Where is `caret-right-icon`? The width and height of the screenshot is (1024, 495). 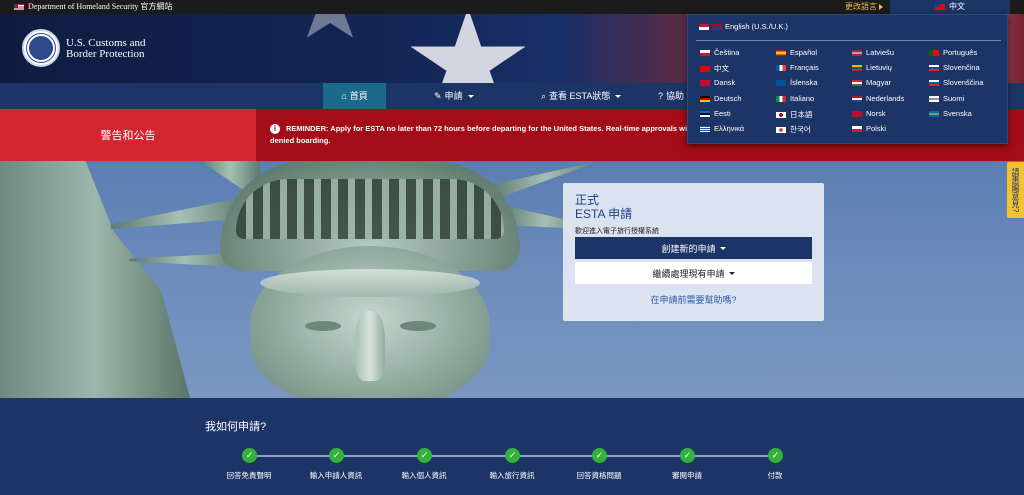 caret-right-icon is located at coordinates (881, 7).